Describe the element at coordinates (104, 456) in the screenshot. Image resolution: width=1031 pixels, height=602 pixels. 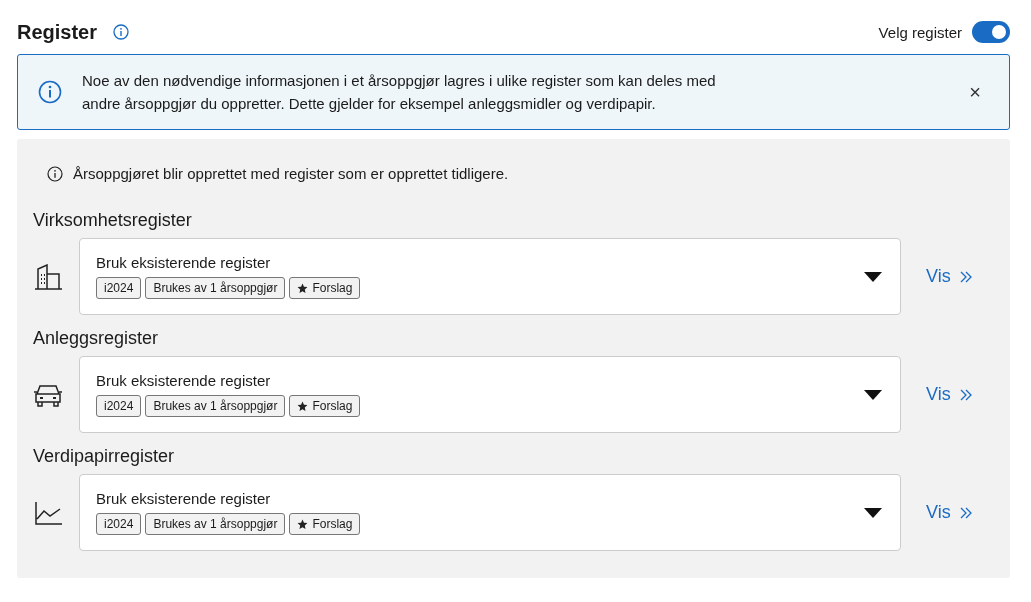
I see `section-title: Verdipapirregister` at that location.